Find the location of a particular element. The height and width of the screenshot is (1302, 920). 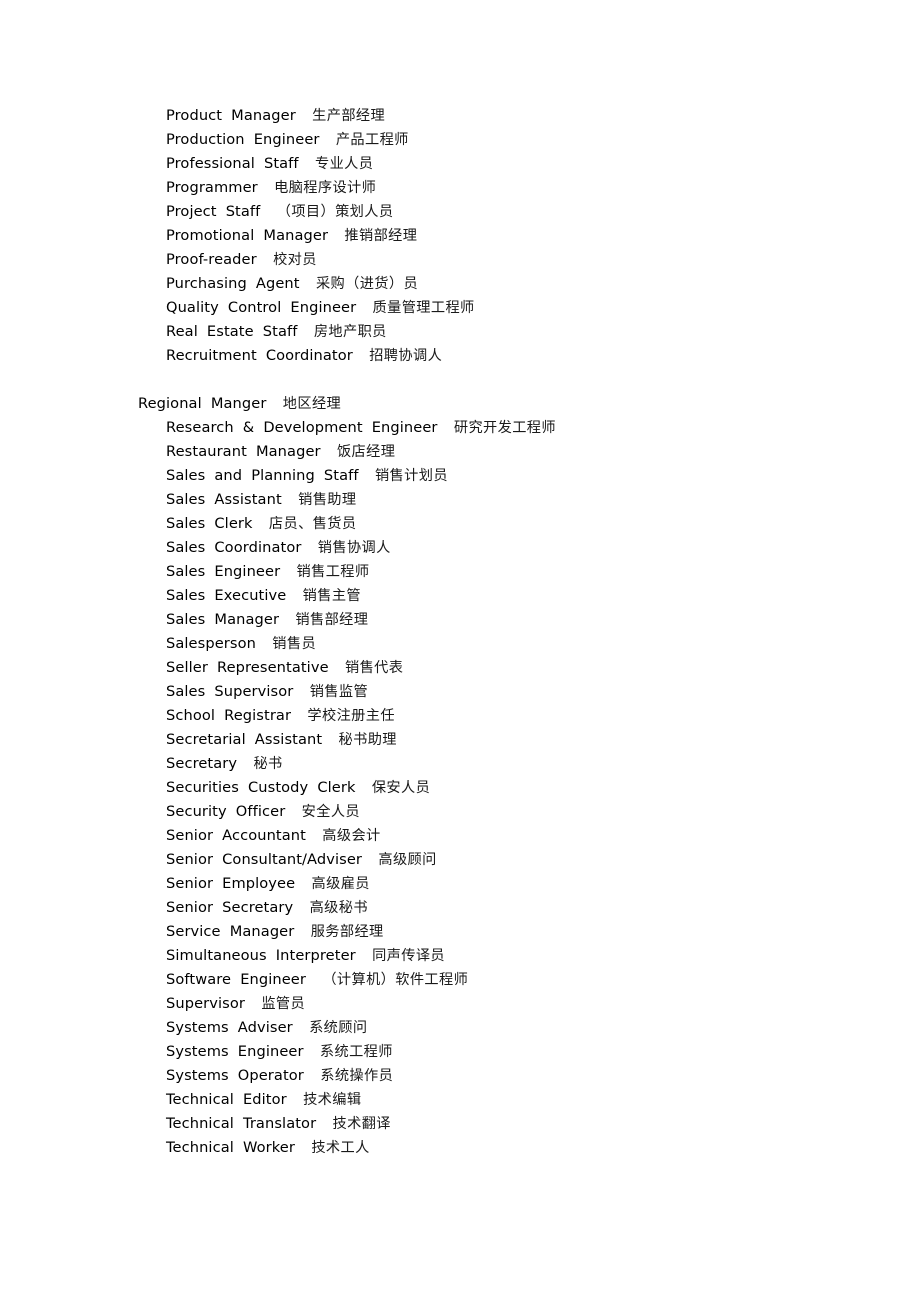

term-word: Secretary is located at coordinates (258, 907).